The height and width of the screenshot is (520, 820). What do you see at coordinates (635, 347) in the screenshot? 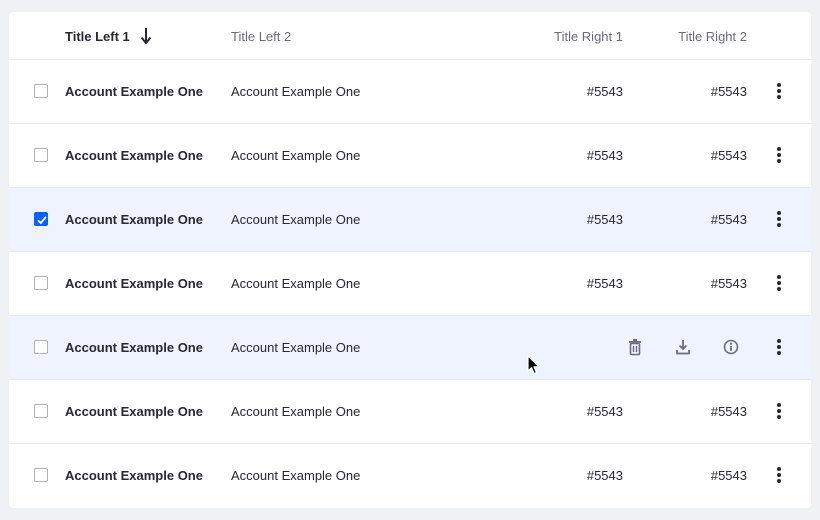
I see `trash-icon` at bounding box center [635, 347].